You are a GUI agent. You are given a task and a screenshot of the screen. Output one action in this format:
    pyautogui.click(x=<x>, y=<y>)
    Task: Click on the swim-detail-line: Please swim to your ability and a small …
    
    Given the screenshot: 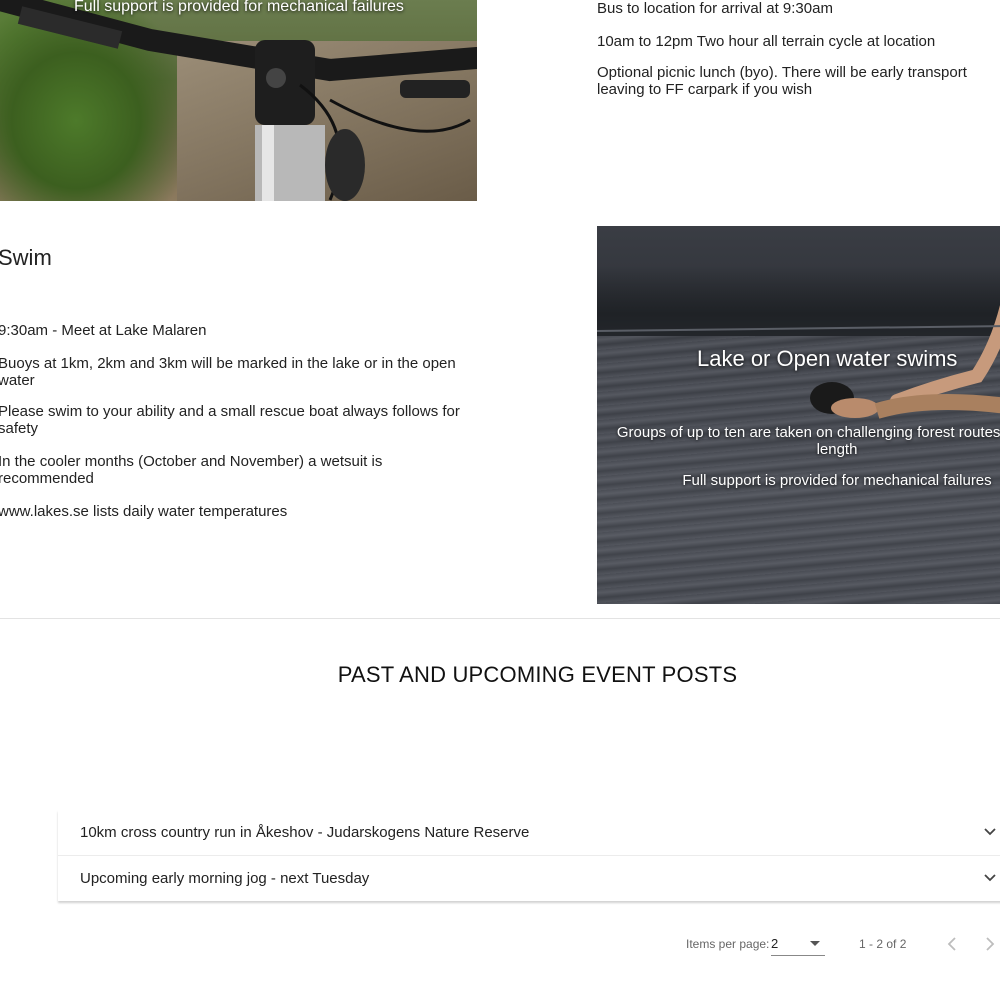 What is the action you would take?
    pyautogui.click(x=230, y=420)
    